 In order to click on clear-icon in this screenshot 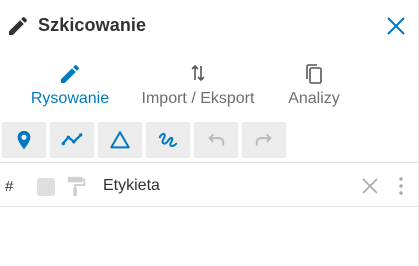, I will do `click(370, 186)`.